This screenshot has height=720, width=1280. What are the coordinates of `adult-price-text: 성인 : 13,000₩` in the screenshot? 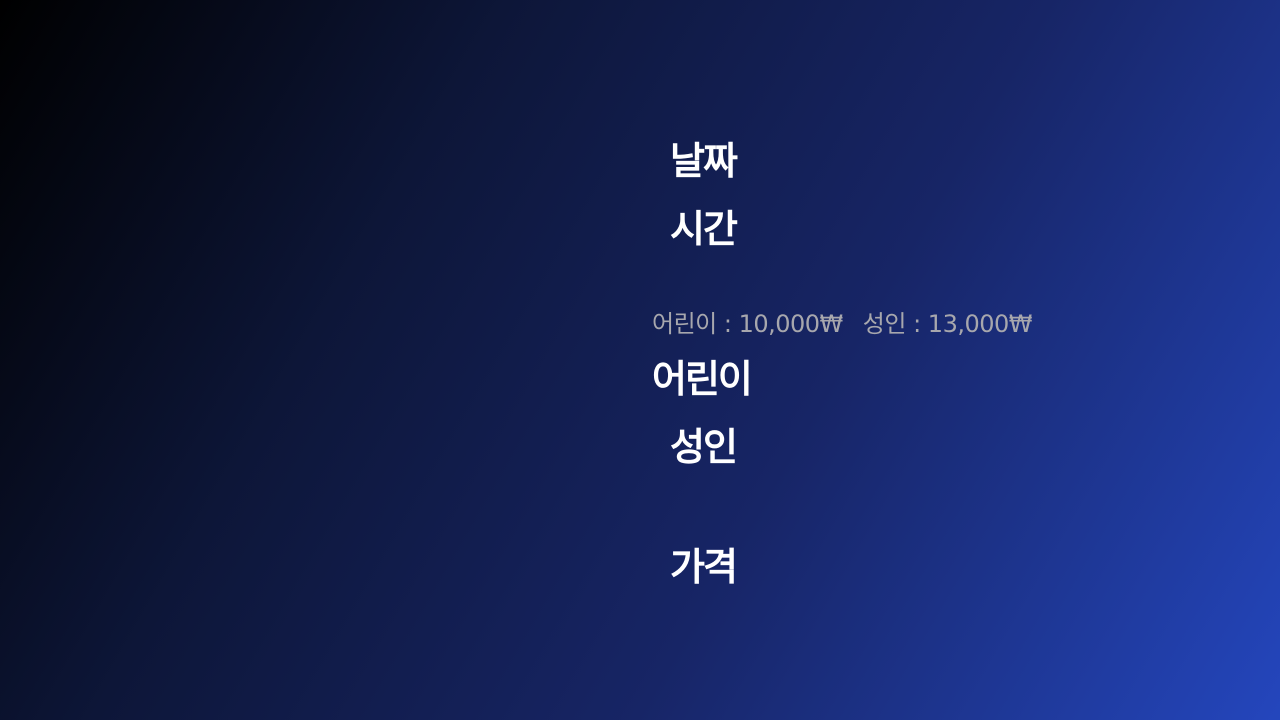 It's located at (947, 324).